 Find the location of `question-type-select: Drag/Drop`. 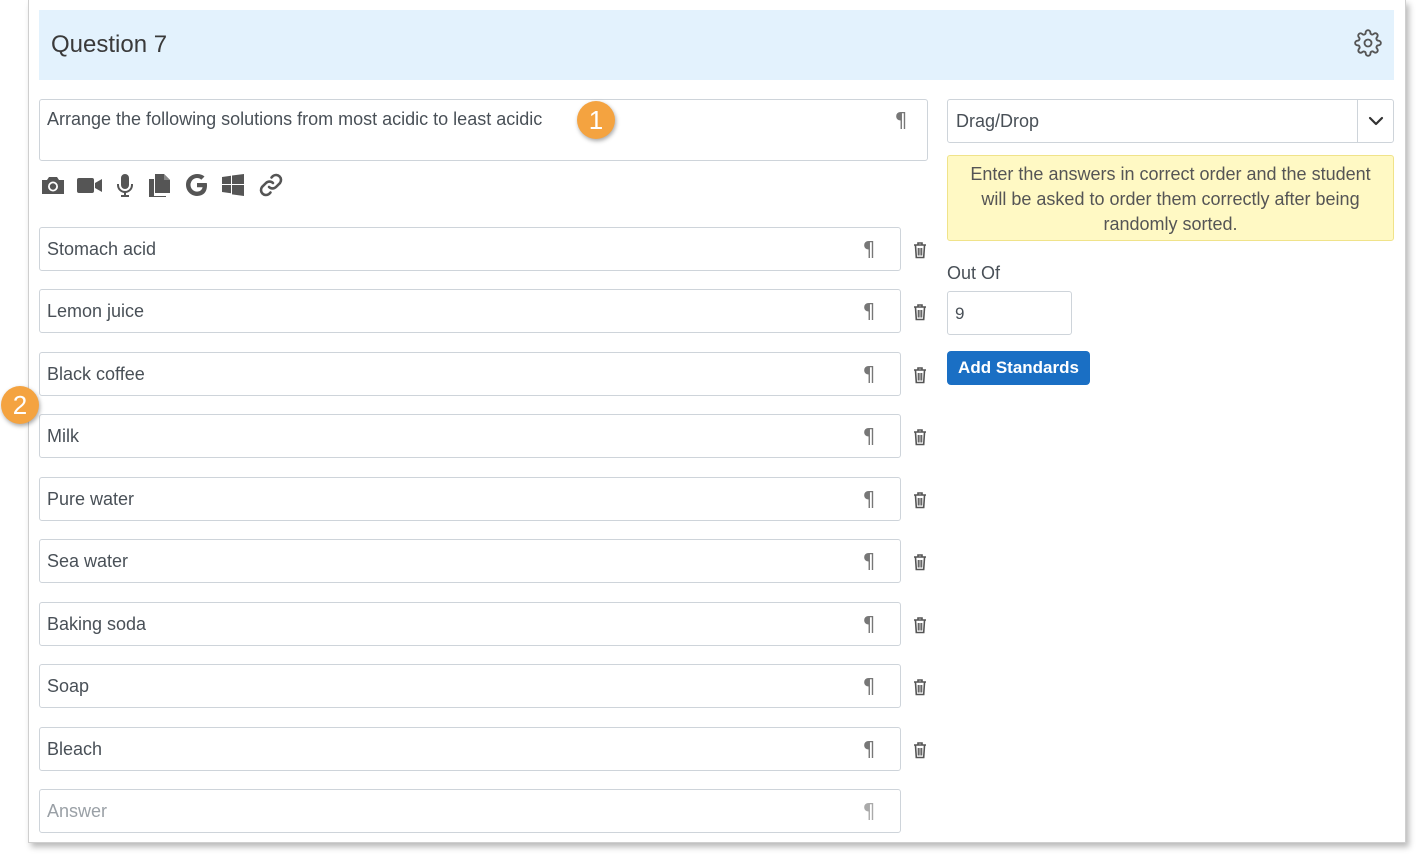

question-type-select: Drag/Drop is located at coordinates (1170, 121).